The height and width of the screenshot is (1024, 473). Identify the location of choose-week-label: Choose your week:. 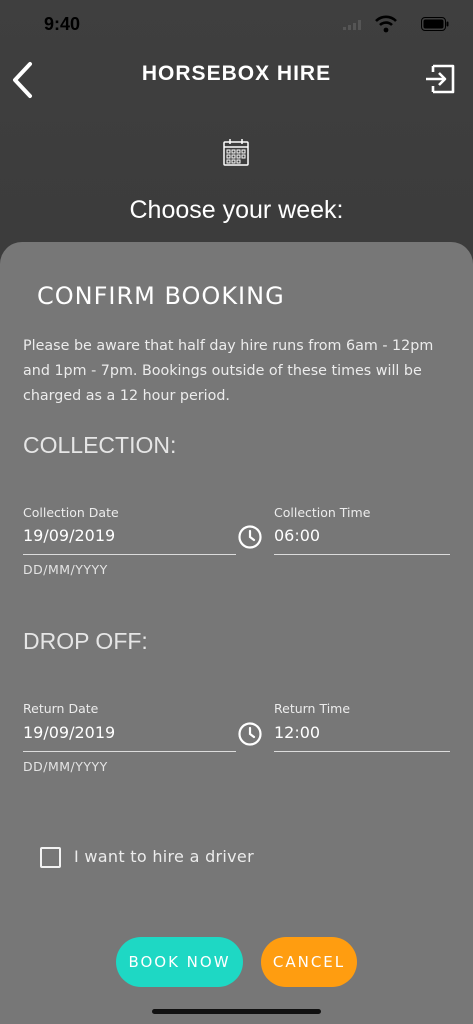
(236, 210).